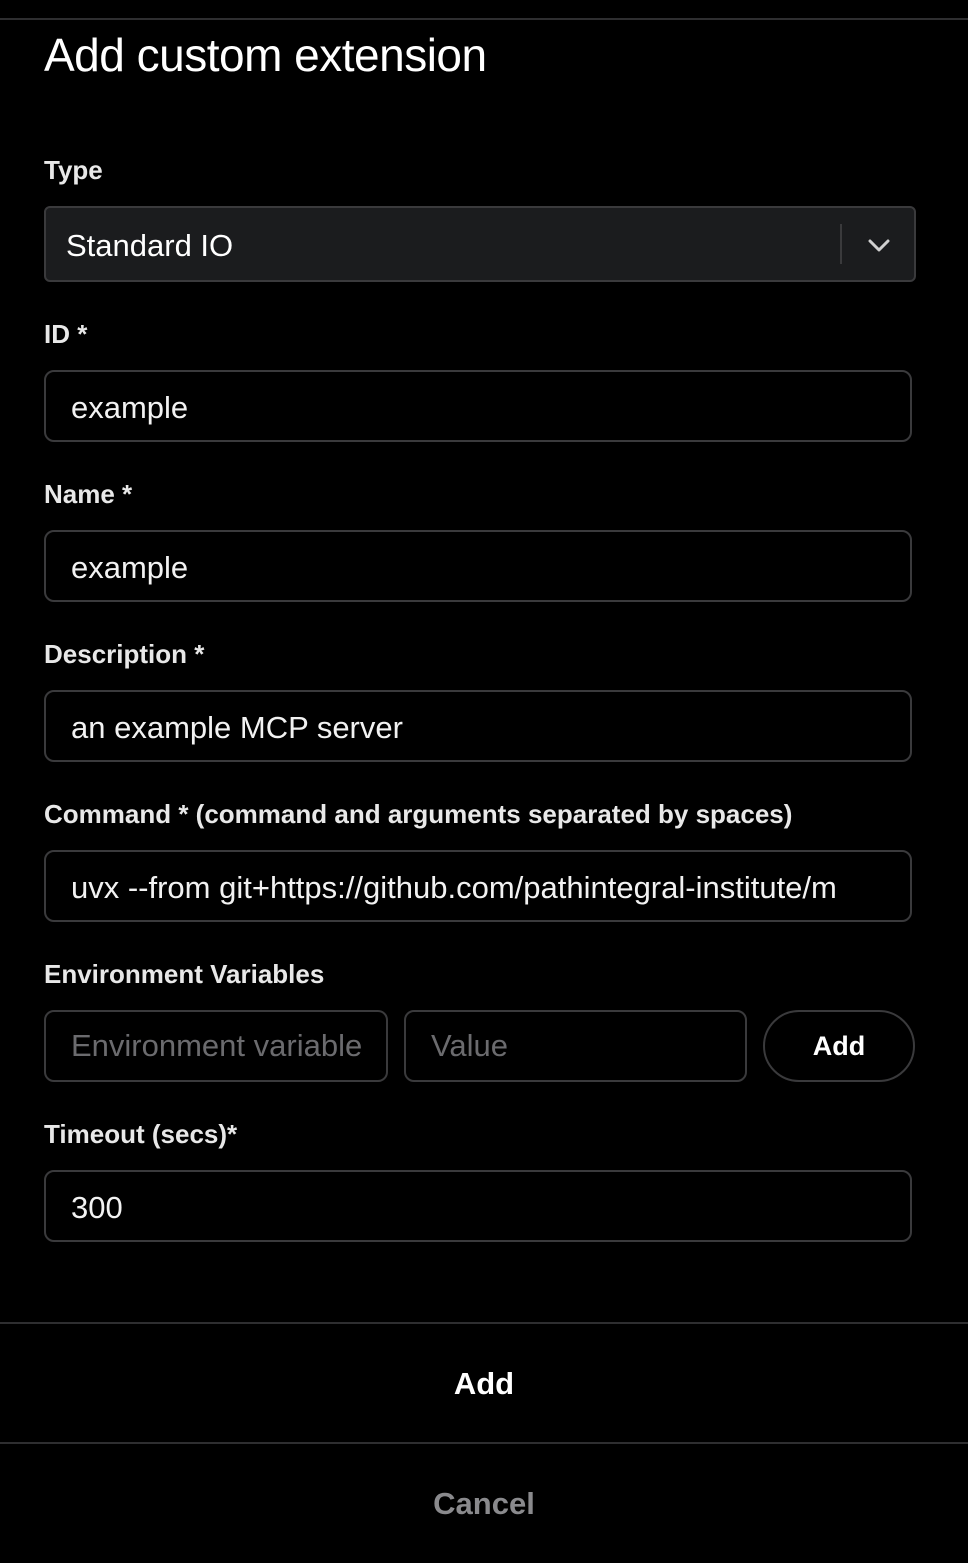  I want to click on add-extension-button: Add, so click(484, 1384).